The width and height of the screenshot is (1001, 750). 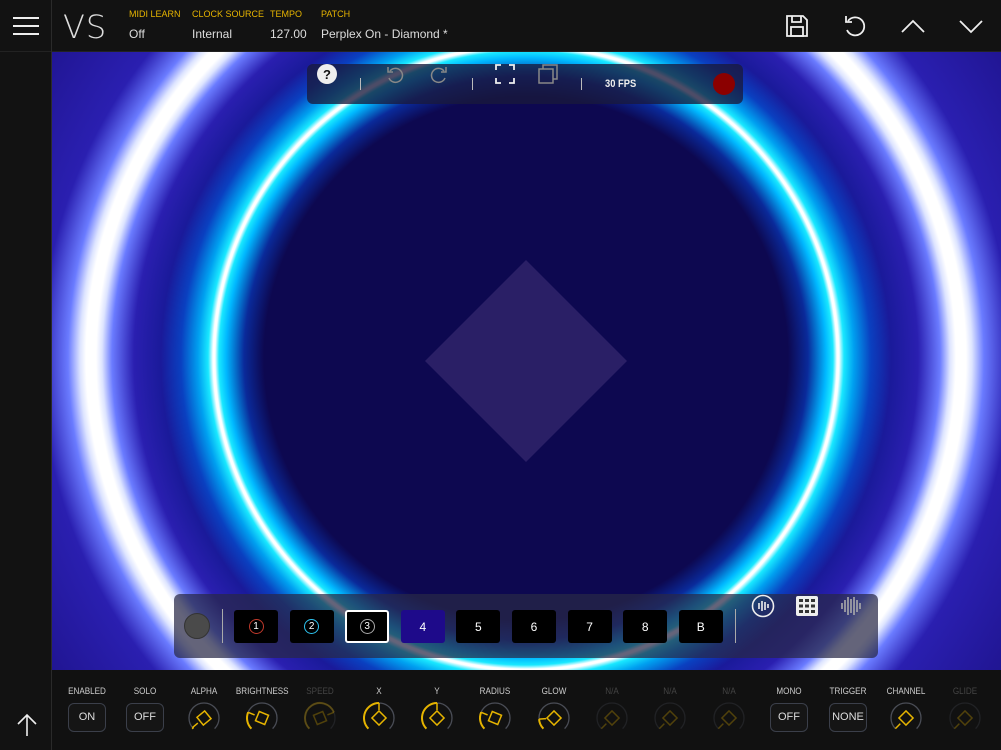 I want to click on layer-button-5: 5, so click(x=478, y=626).